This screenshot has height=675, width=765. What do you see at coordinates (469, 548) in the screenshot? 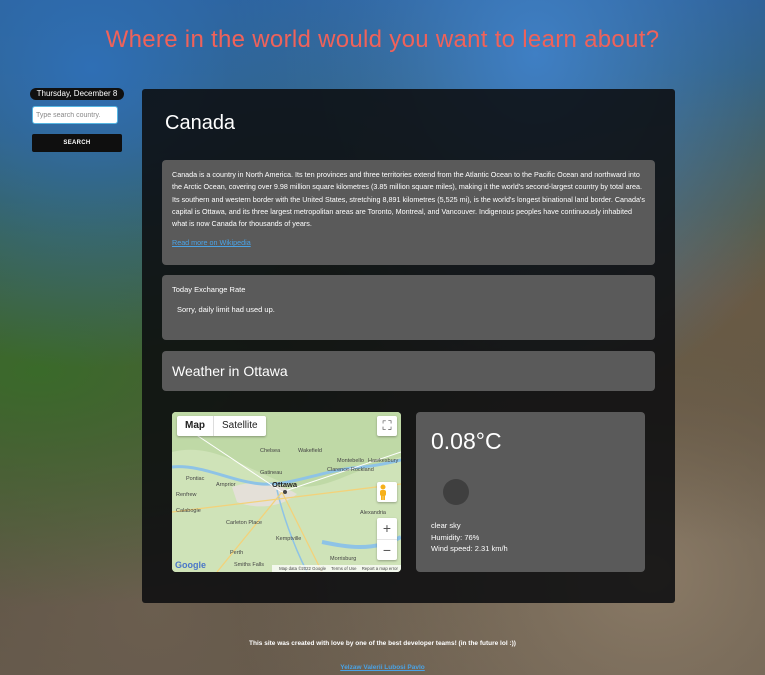
I see `wind-speed: Wind speed: 2.31 km/h` at bounding box center [469, 548].